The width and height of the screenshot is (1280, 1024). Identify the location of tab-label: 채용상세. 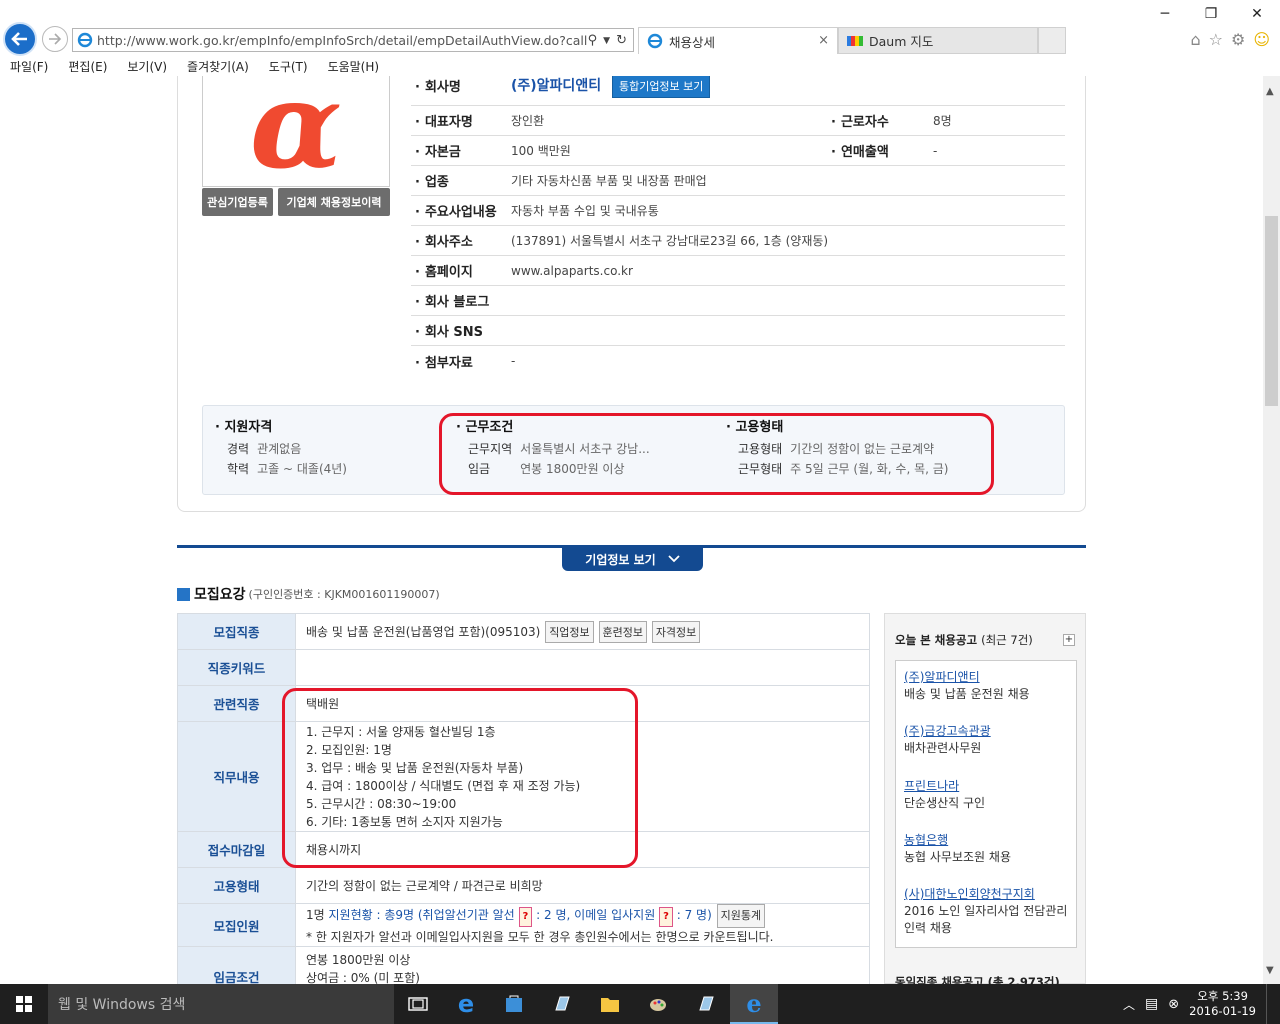
(692, 42).